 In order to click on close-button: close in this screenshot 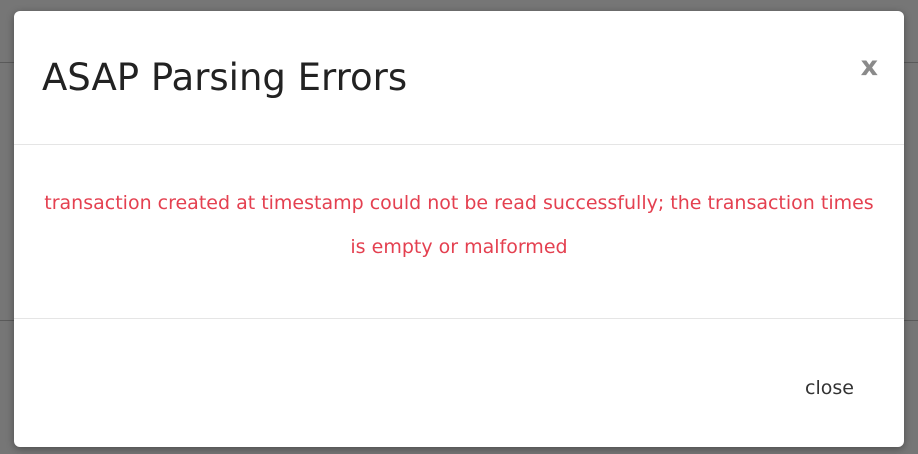, I will do `click(829, 388)`.